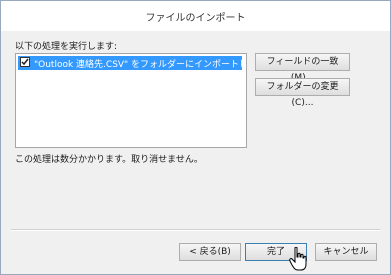 This screenshot has height=275, width=391. I want to click on back-button: < 戻る(B), so click(210, 252).